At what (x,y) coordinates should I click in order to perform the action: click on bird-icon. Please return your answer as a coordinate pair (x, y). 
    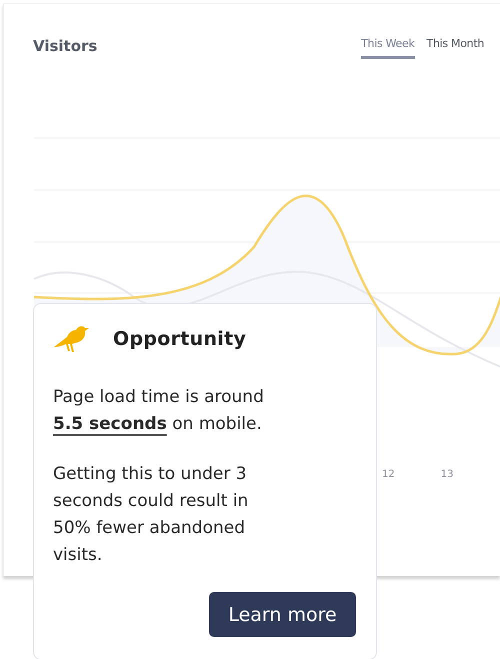
    Looking at the image, I should click on (71, 339).